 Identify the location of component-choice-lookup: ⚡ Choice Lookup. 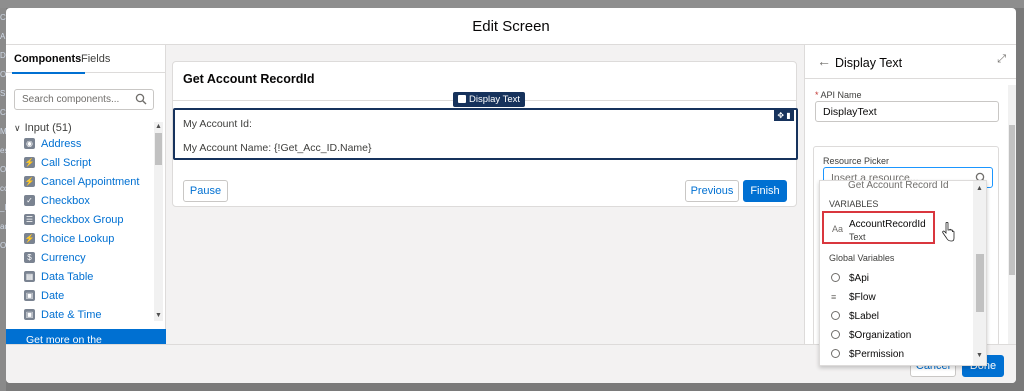
(86, 238).